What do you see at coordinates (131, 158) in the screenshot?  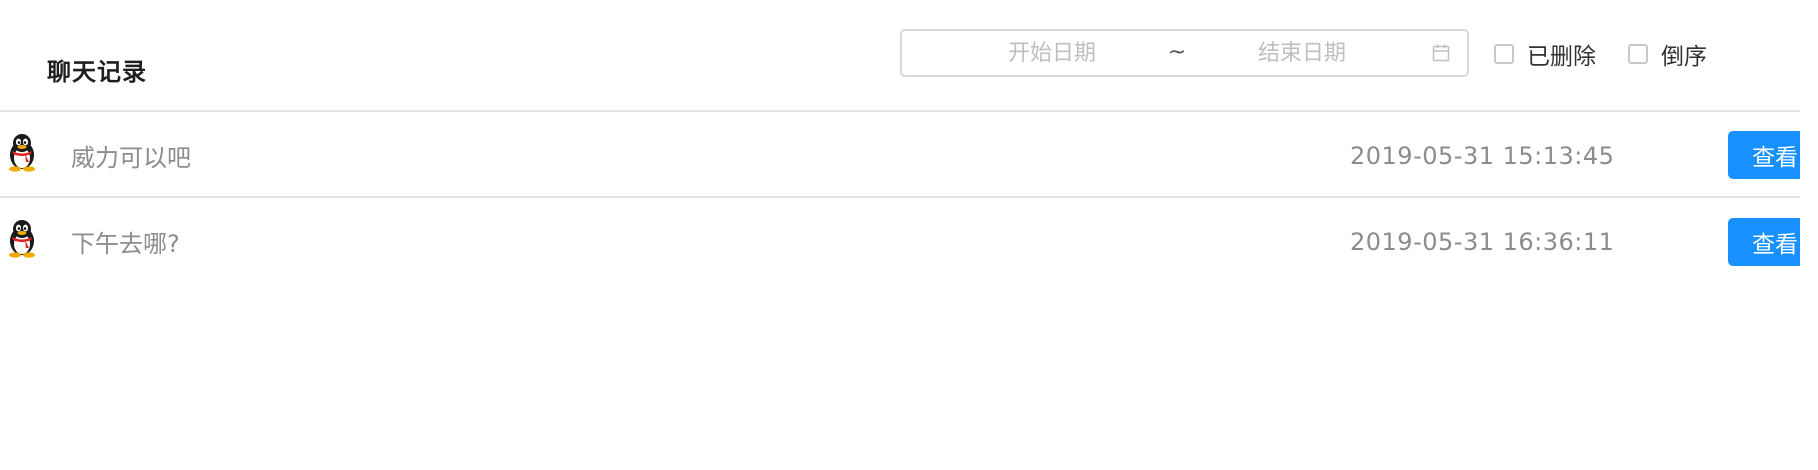 I see `message-text: 威力可以吧` at bounding box center [131, 158].